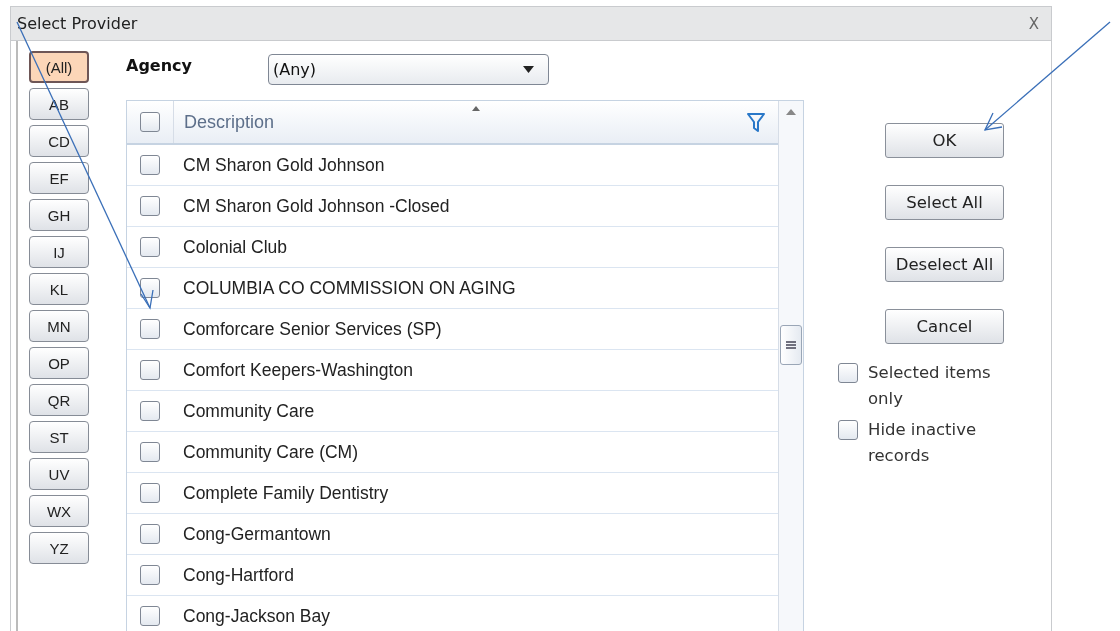 Image resolution: width=1120 pixels, height=631 pixels. I want to click on deselect-all-button: Deselect All, so click(944, 264).